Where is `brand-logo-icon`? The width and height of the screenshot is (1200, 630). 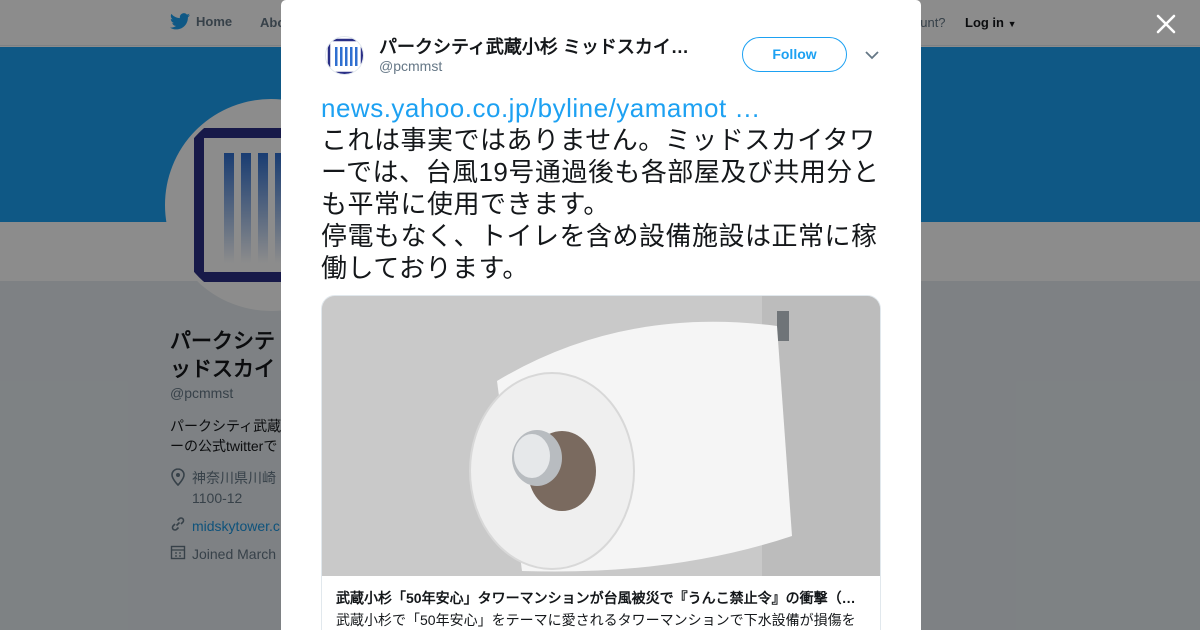 brand-logo-icon is located at coordinates (344, 55).